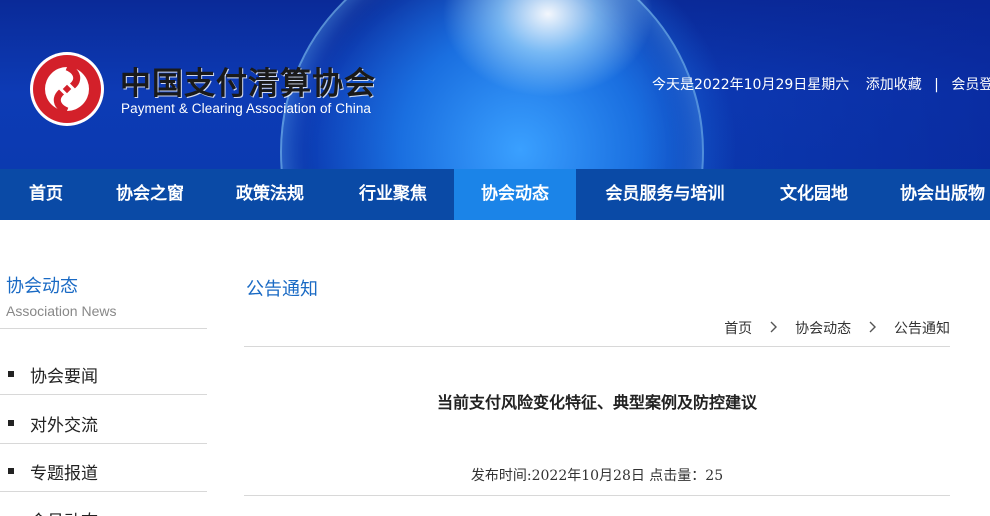  I want to click on nav-item-news: 协会动态, so click(515, 194).